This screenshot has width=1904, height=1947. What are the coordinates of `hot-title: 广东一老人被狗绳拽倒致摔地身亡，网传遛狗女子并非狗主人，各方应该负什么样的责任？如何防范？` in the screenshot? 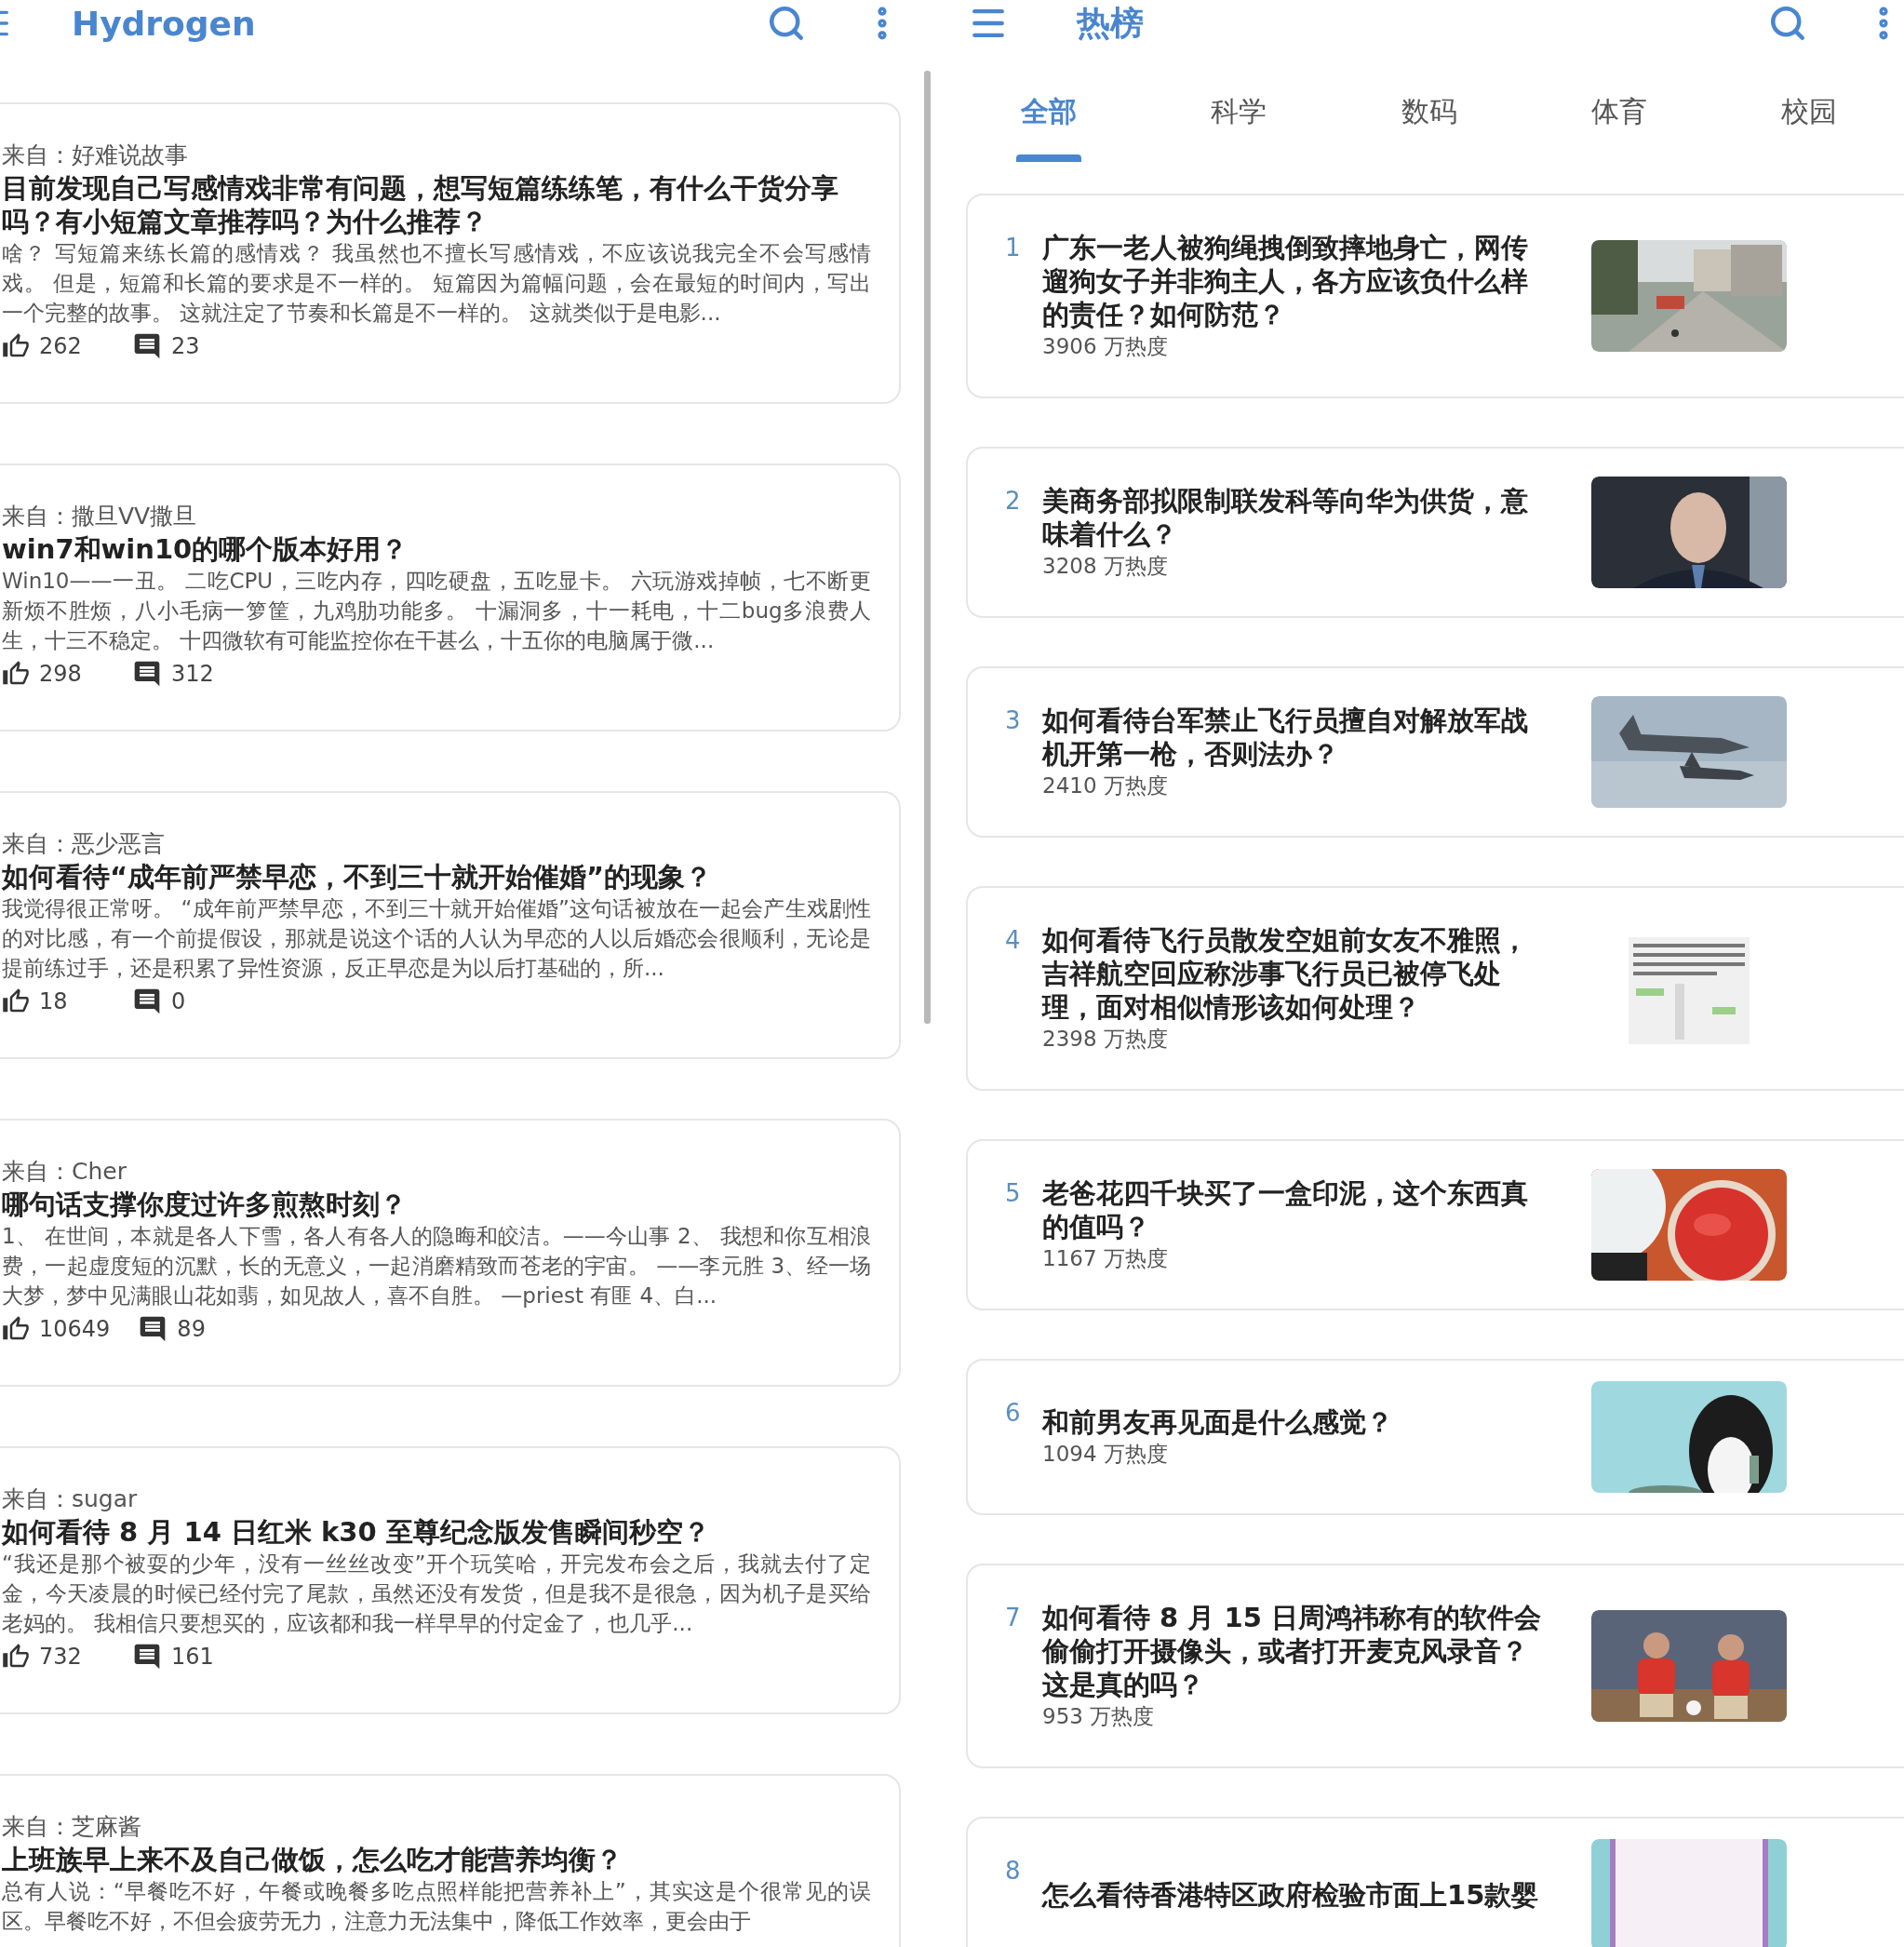 It's located at (1285, 281).